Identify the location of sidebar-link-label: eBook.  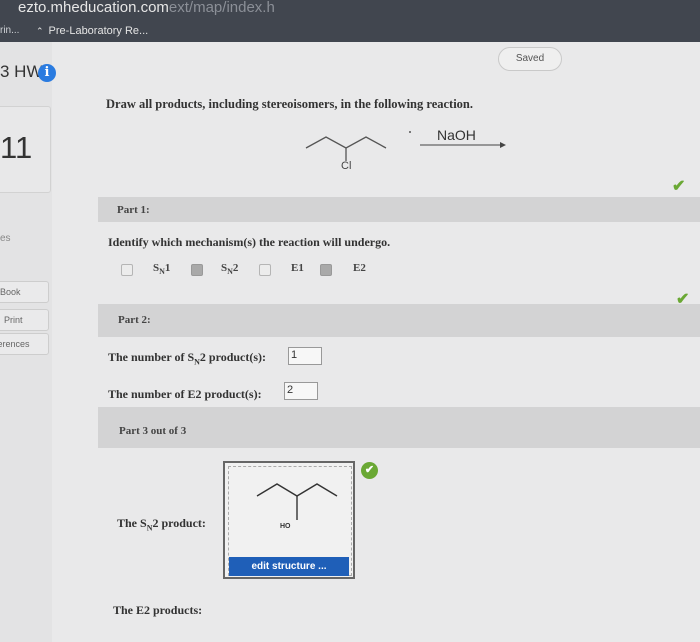
(10, 292).